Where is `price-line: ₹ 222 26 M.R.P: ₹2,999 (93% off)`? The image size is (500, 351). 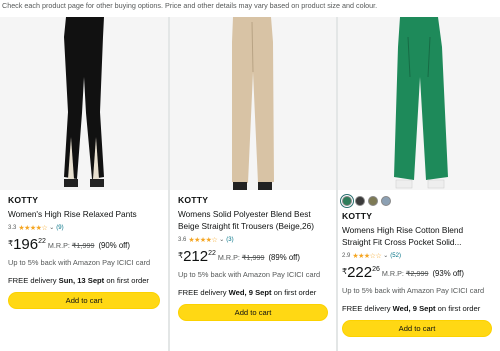 price-line: ₹ 222 26 M.R.P: ₹2,999 (93% off) is located at coordinates (417, 273).